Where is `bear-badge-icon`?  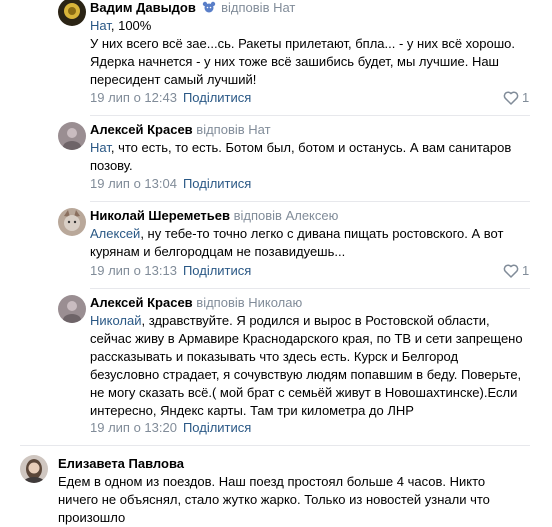
bear-badge-icon is located at coordinates (209, 7).